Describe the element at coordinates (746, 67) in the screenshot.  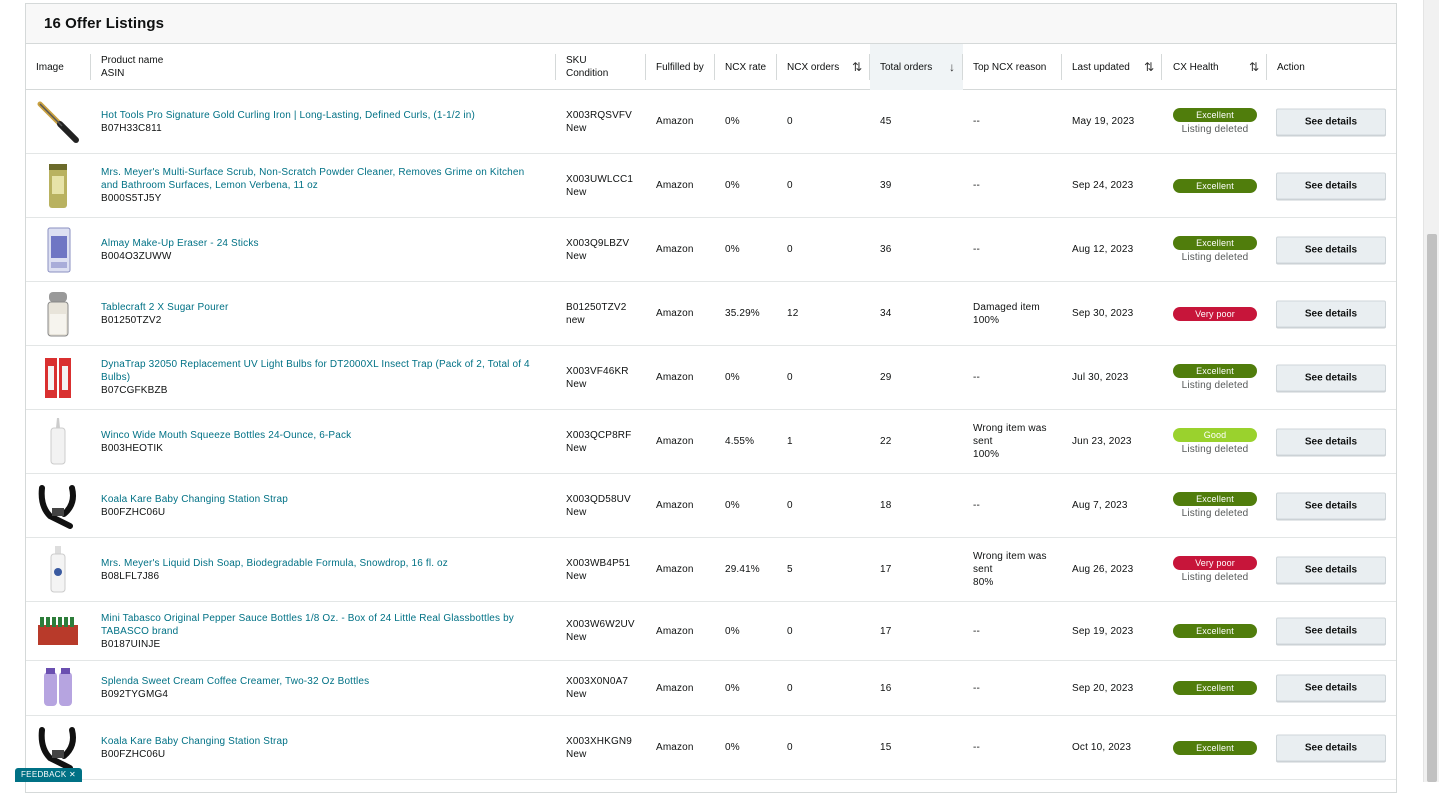
I see `col-ncx-rate: NCX rate` at that location.